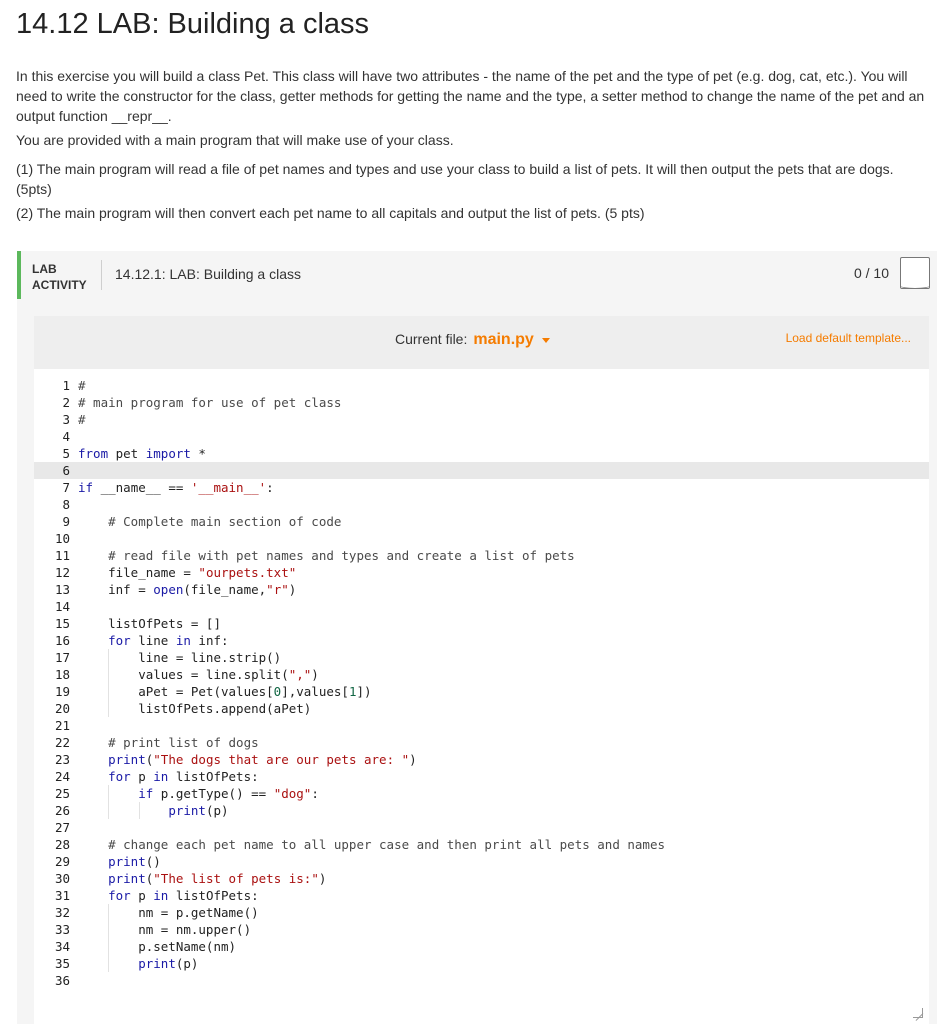  Describe the element at coordinates (62, 878) in the screenshot. I see `line-number: 30` at that location.